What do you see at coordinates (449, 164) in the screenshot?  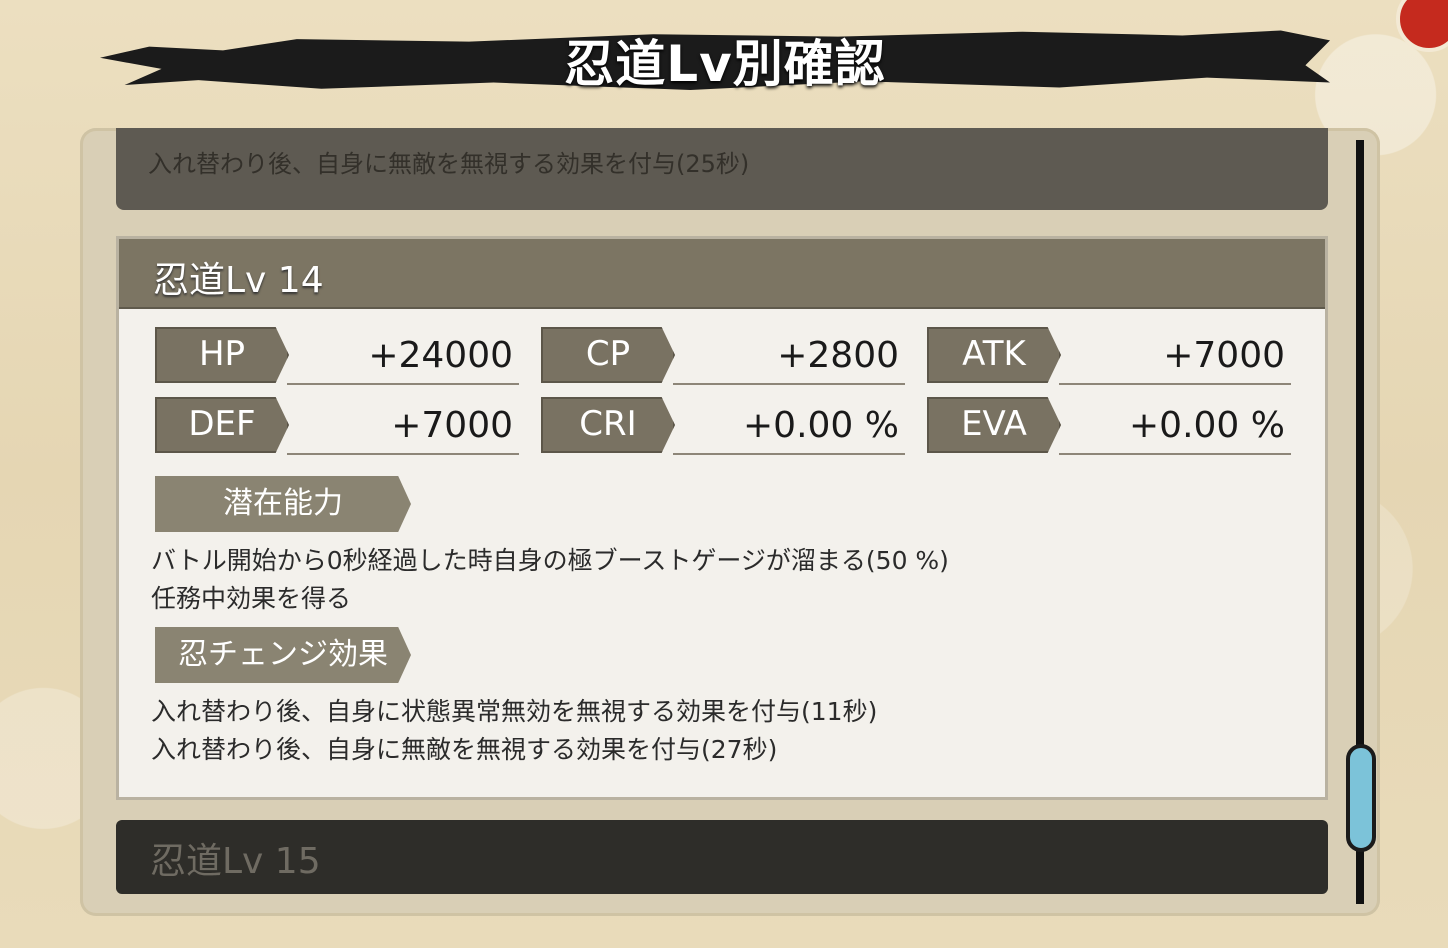 I see `change-effect-line: 入れ替わり後、自身に無敵を無視する効果を付与(25秒)` at bounding box center [449, 164].